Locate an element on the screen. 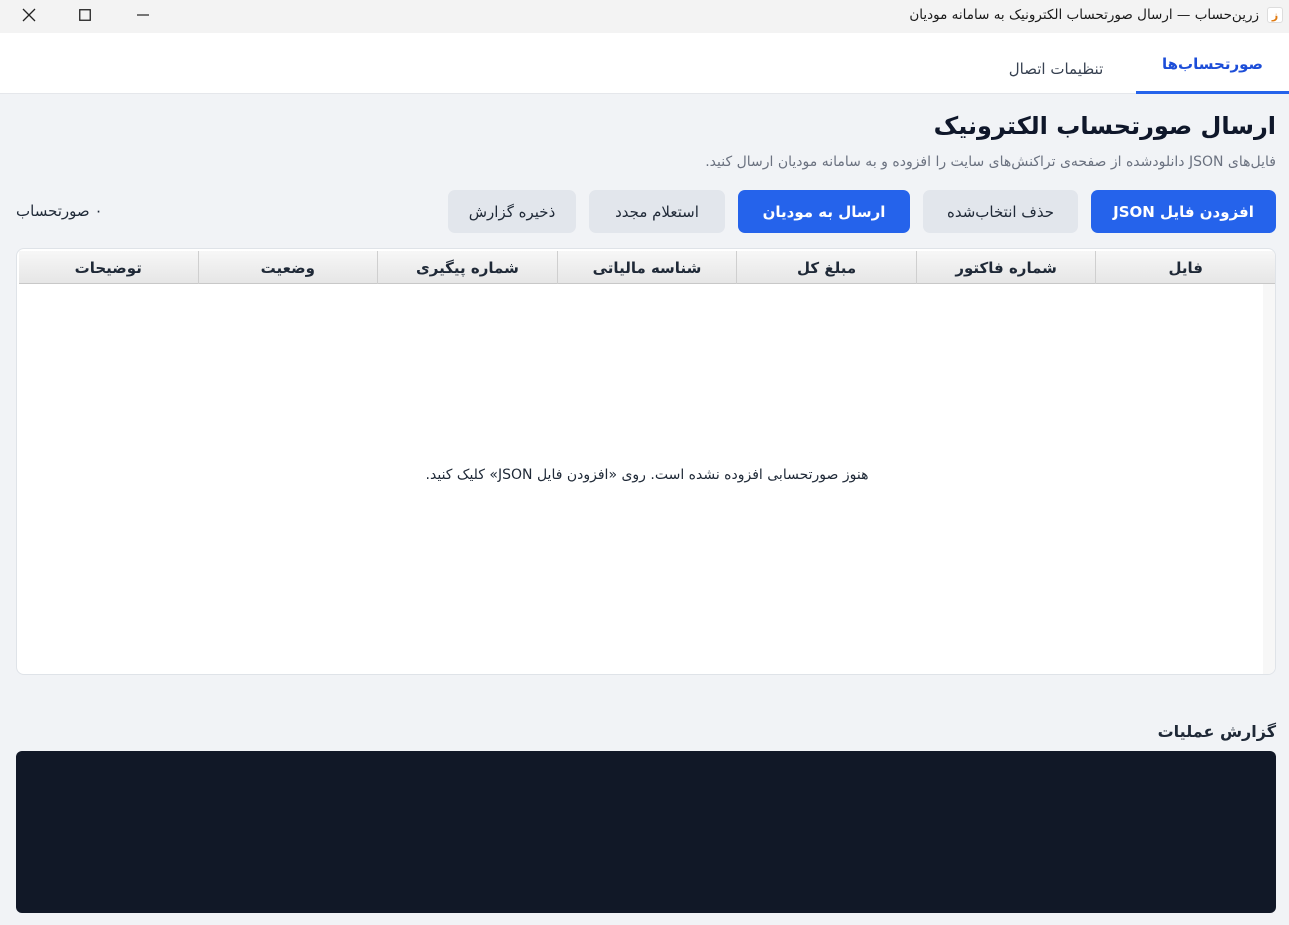 This screenshot has width=1289, height=925. close-window-button is located at coordinates (29, 15).